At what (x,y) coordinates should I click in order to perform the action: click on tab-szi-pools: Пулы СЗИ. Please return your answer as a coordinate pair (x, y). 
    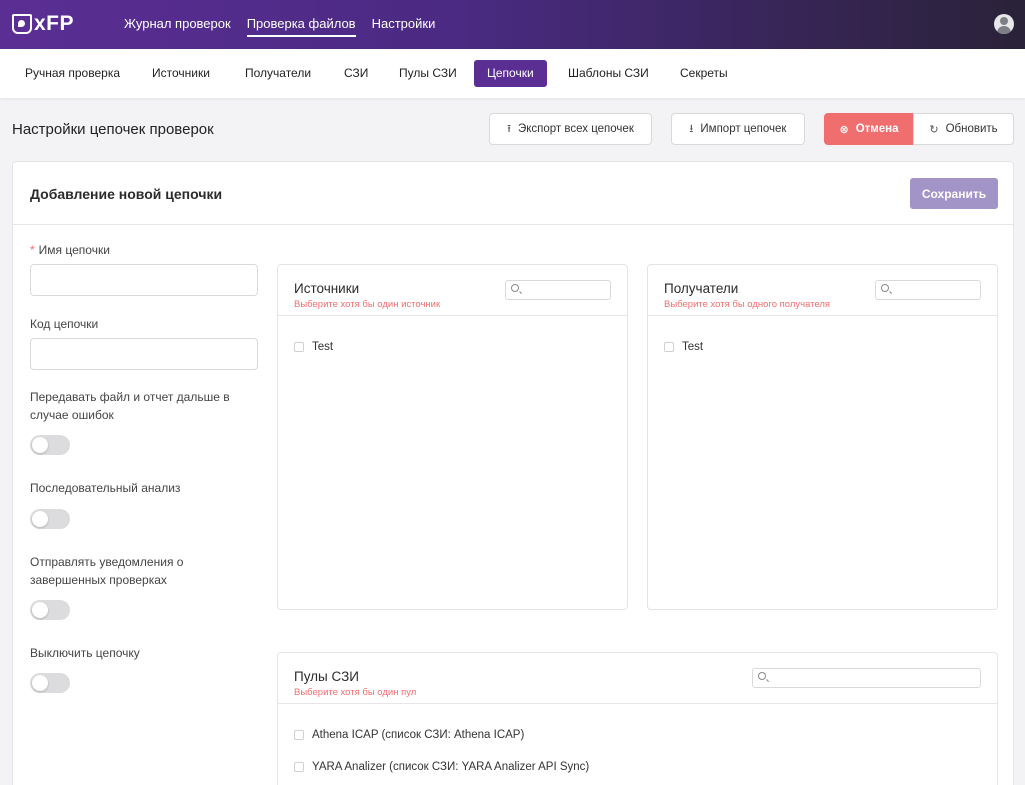
    Looking at the image, I should click on (428, 73).